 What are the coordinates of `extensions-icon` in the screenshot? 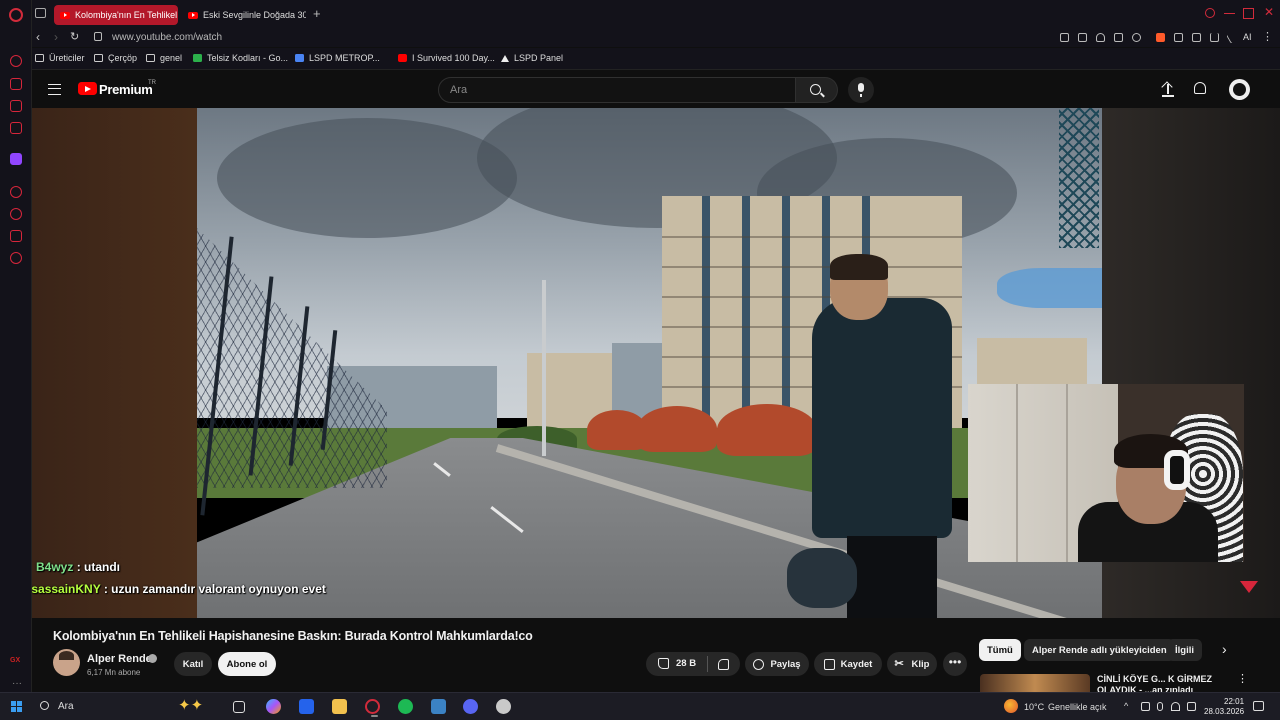 It's located at (16, 236).